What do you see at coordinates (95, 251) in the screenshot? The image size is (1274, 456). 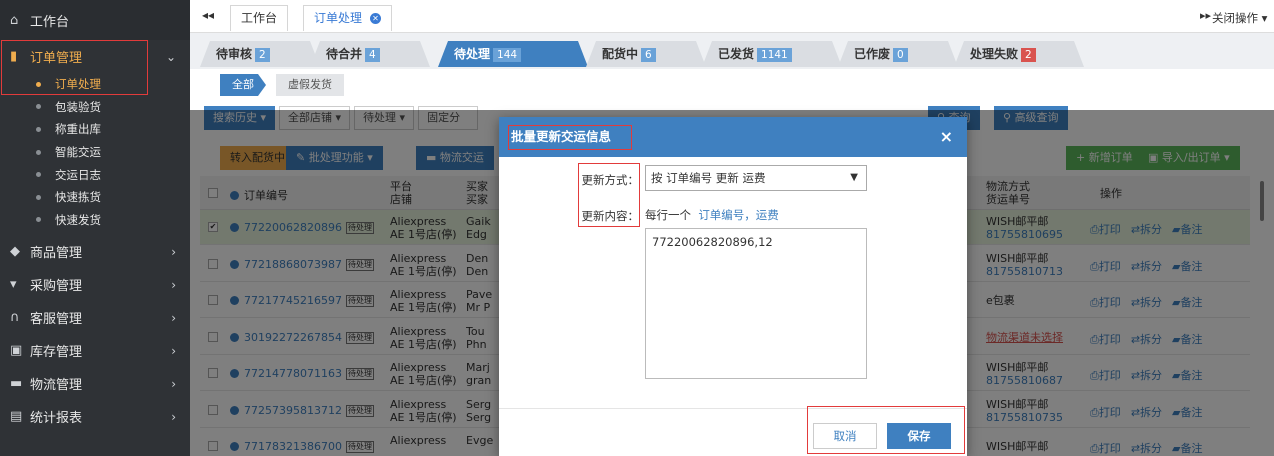 I see `sidebar-item-products: ◆ 商品管理 ›` at bounding box center [95, 251].